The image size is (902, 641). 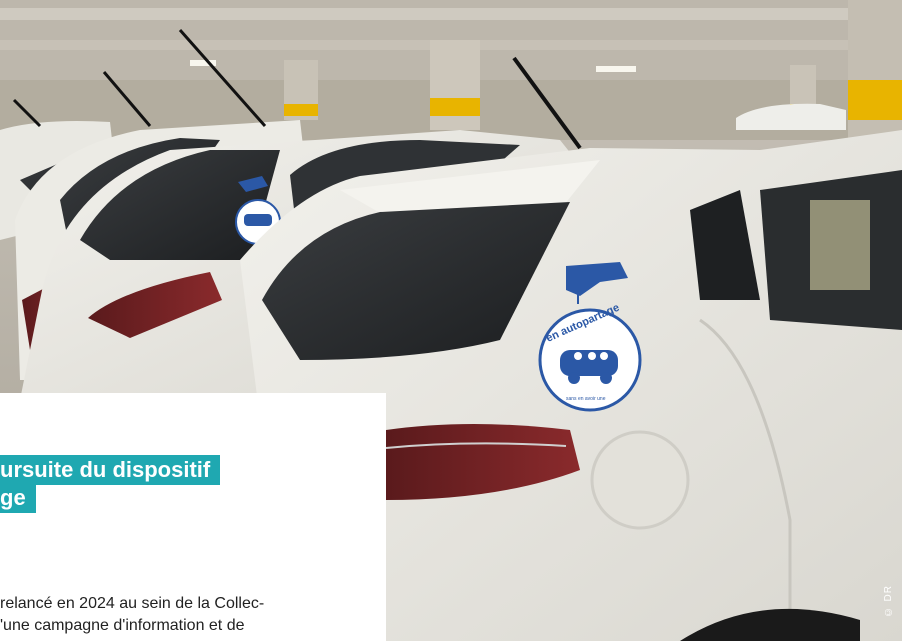 I want to click on body-line-1: relancé en 2024 au sein de la Collec-, so click(x=132, y=603).